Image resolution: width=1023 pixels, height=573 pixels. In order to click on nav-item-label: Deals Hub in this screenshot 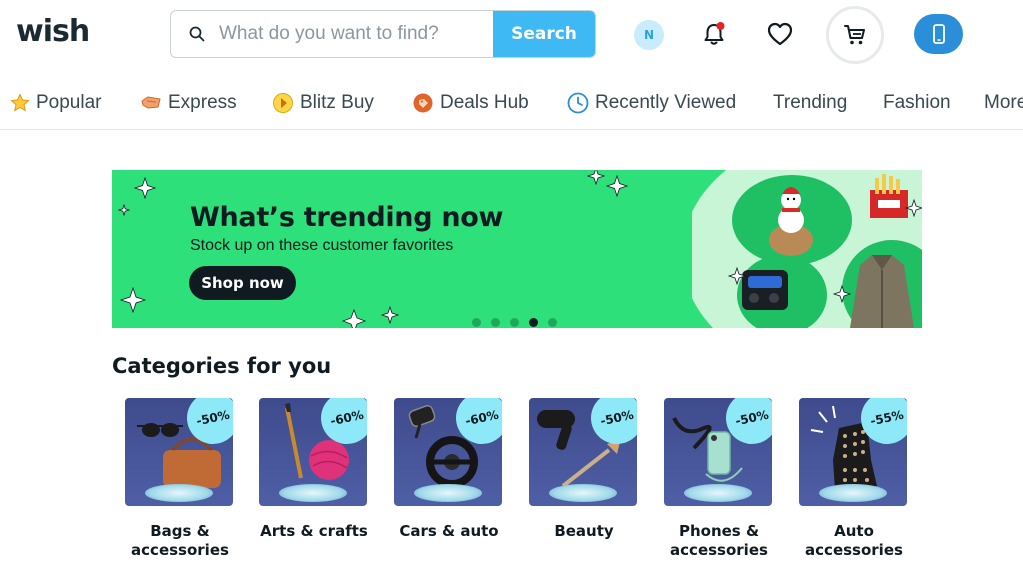, I will do `click(484, 102)`.